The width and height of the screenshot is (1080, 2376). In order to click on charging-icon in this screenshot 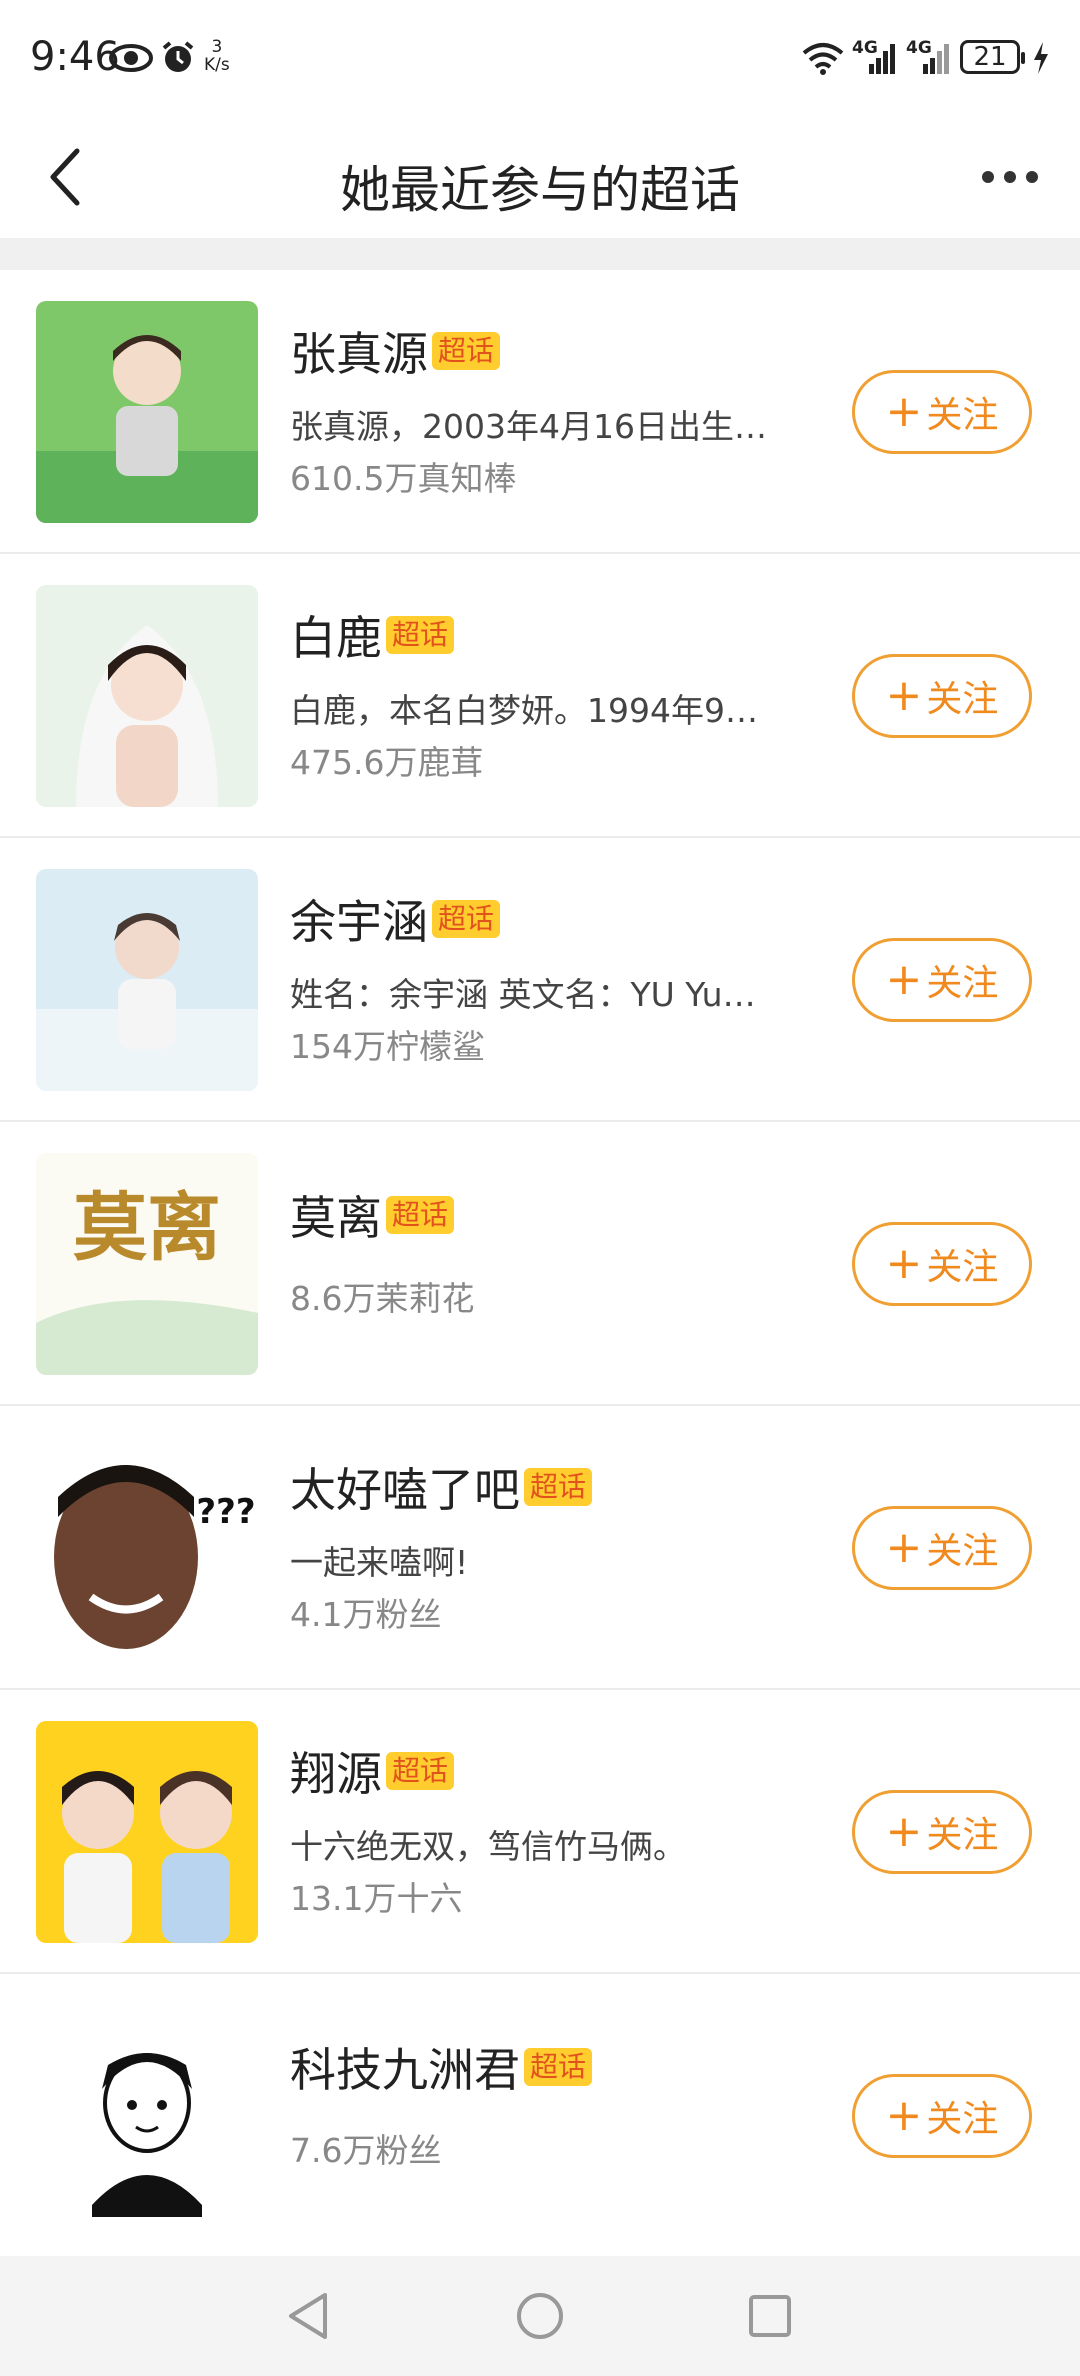, I will do `click(1041, 58)`.